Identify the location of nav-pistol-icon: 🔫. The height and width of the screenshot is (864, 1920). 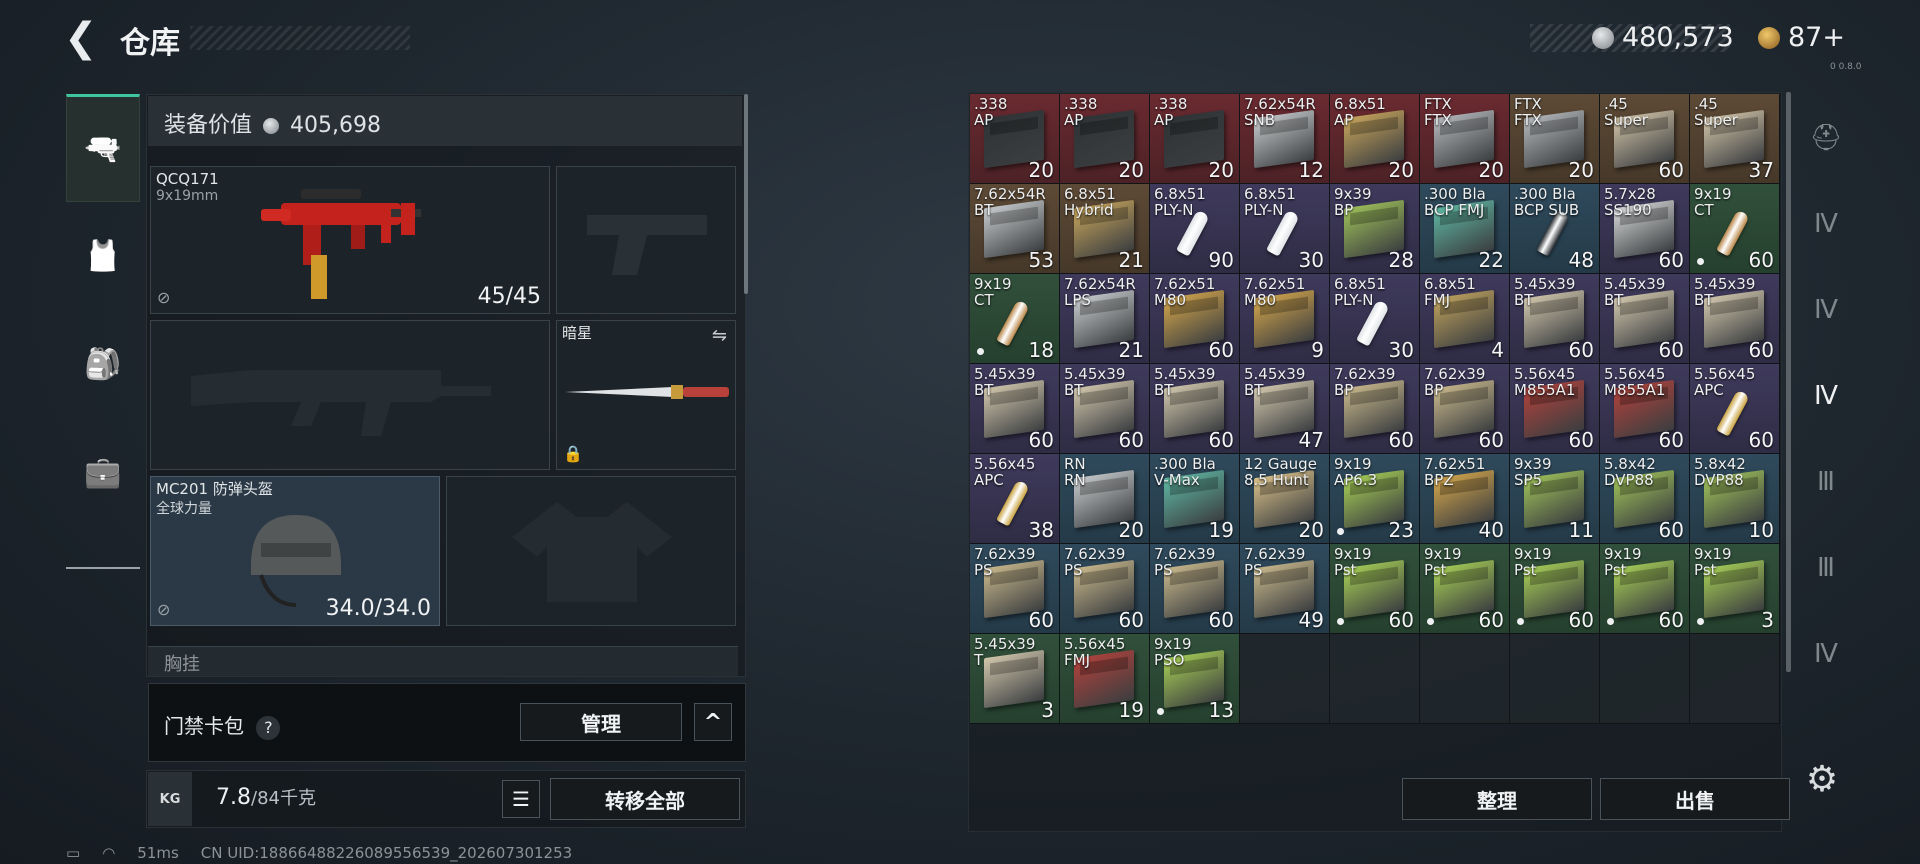
(103, 148).